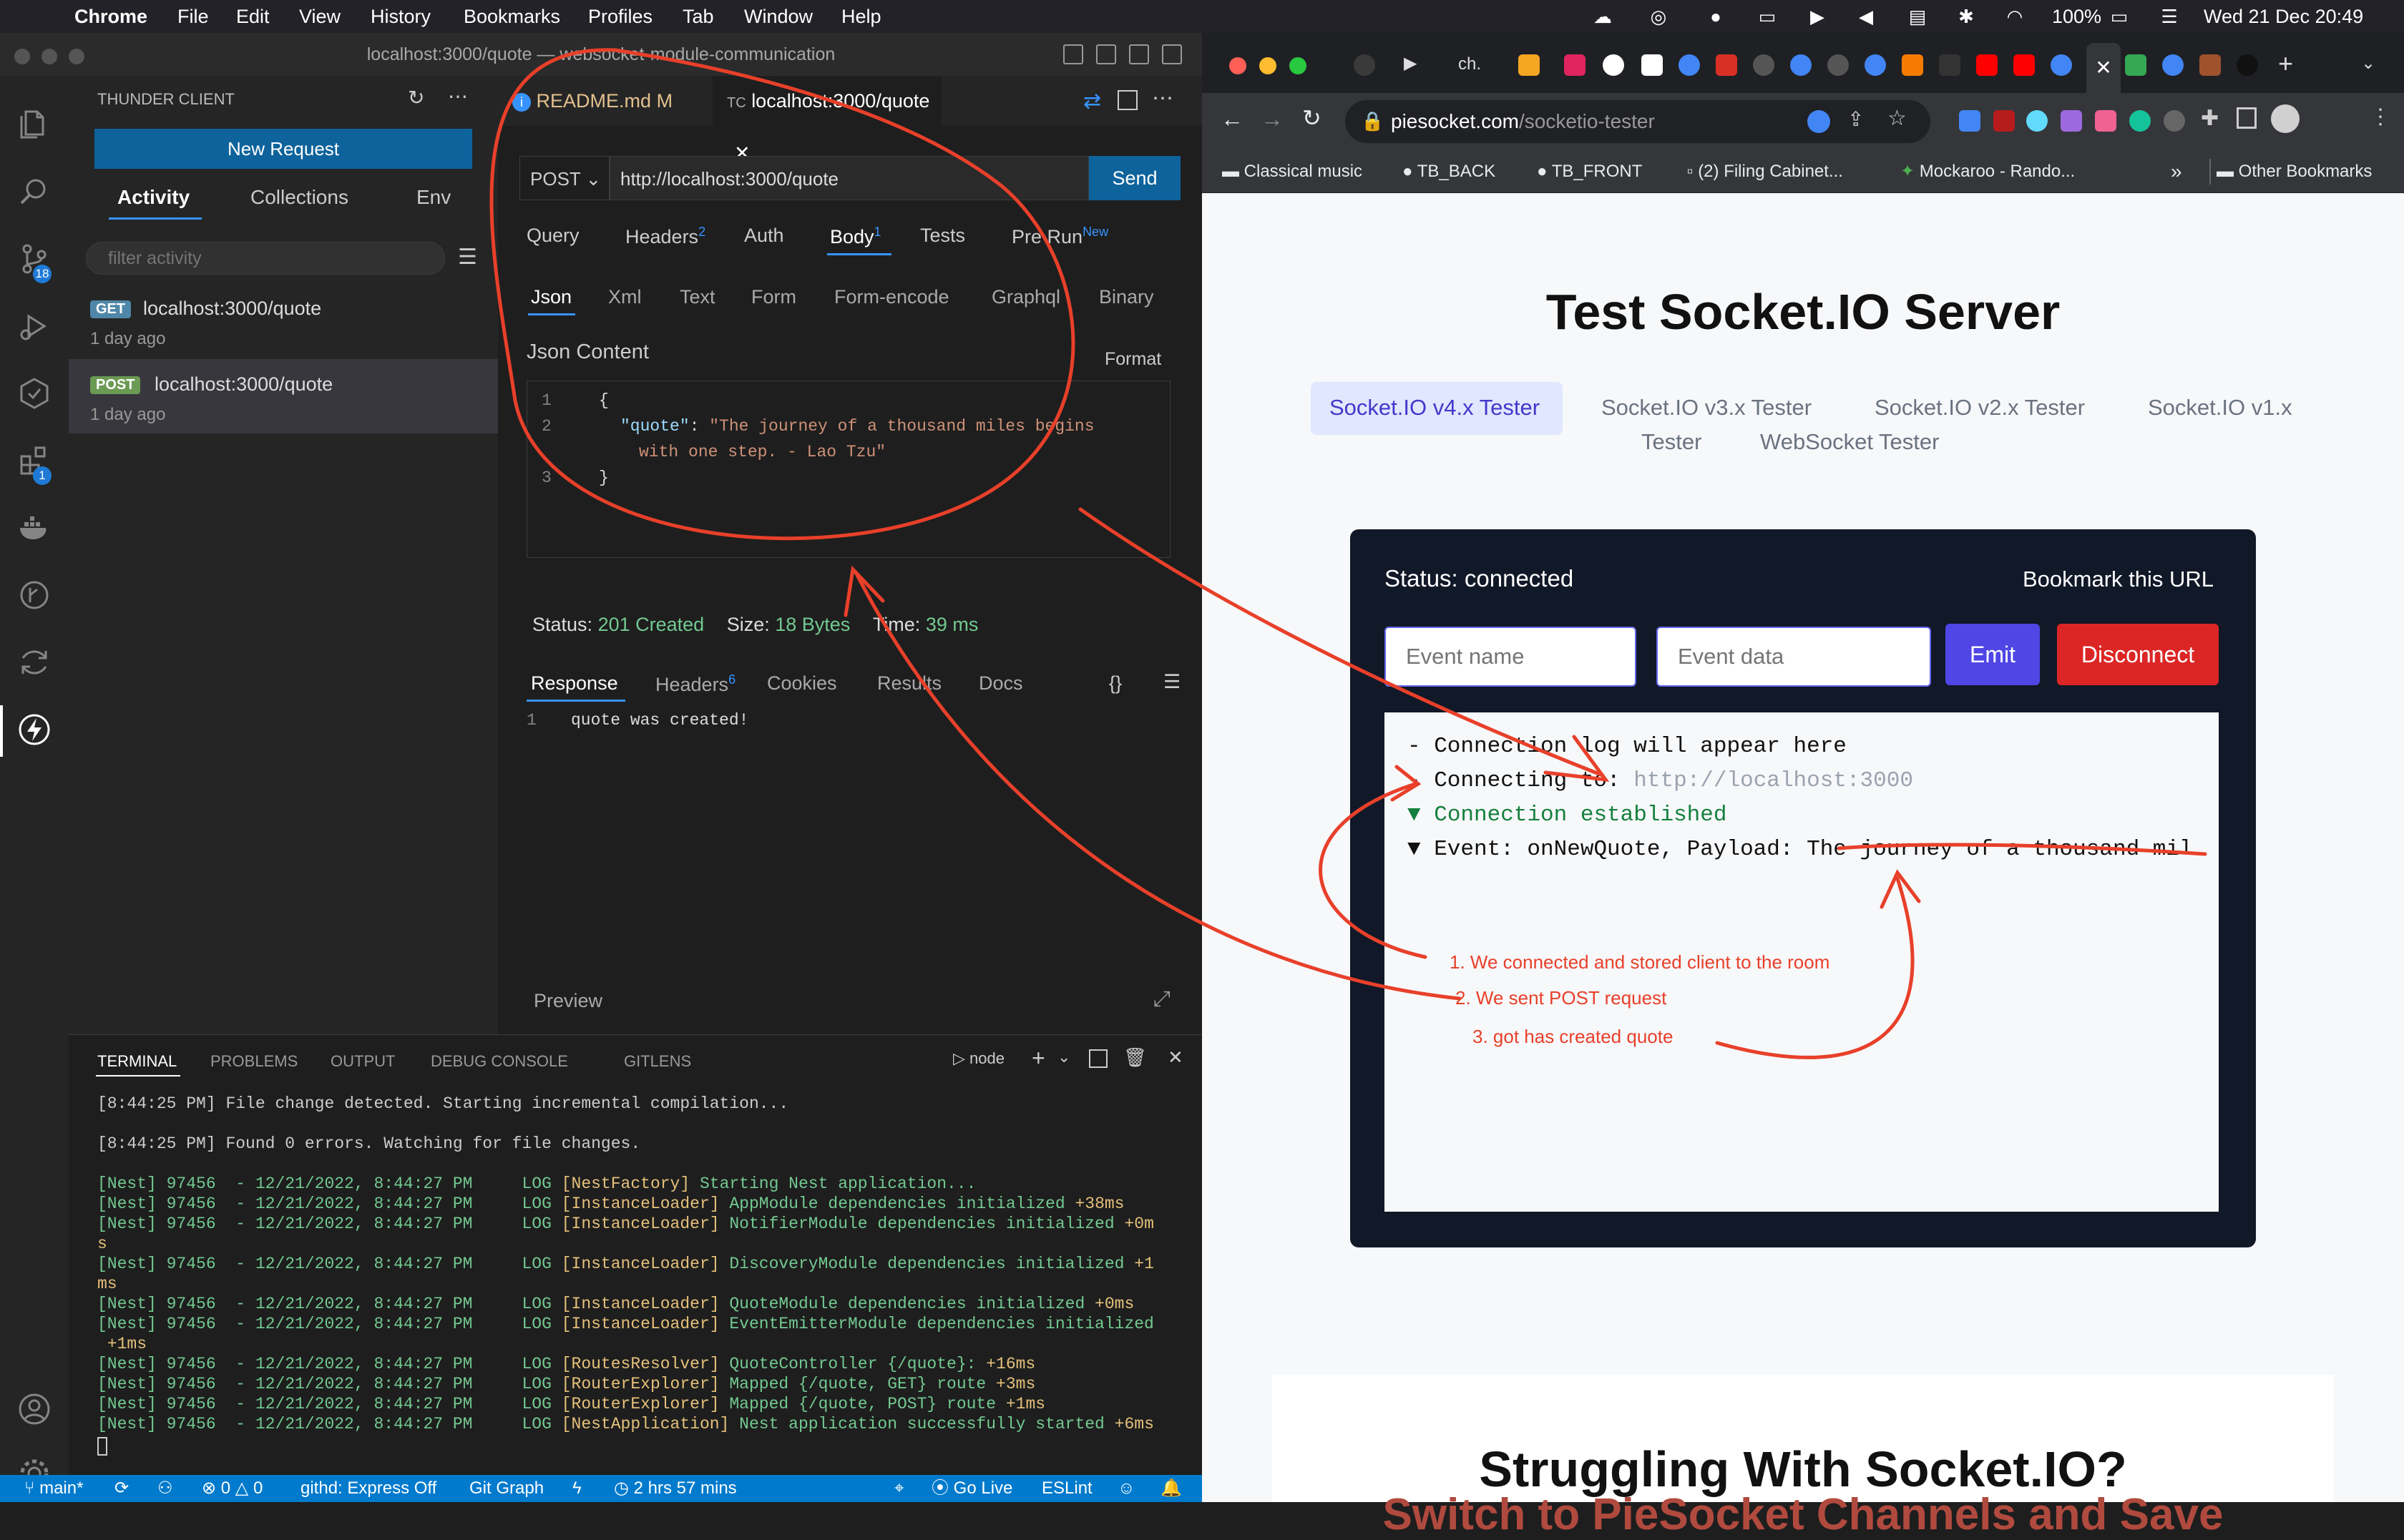 The width and height of the screenshot is (2404, 1540). Describe the element at coordinates (2176, 171) in the screenshot. I see `bookmarks-overflow: »` at that location.